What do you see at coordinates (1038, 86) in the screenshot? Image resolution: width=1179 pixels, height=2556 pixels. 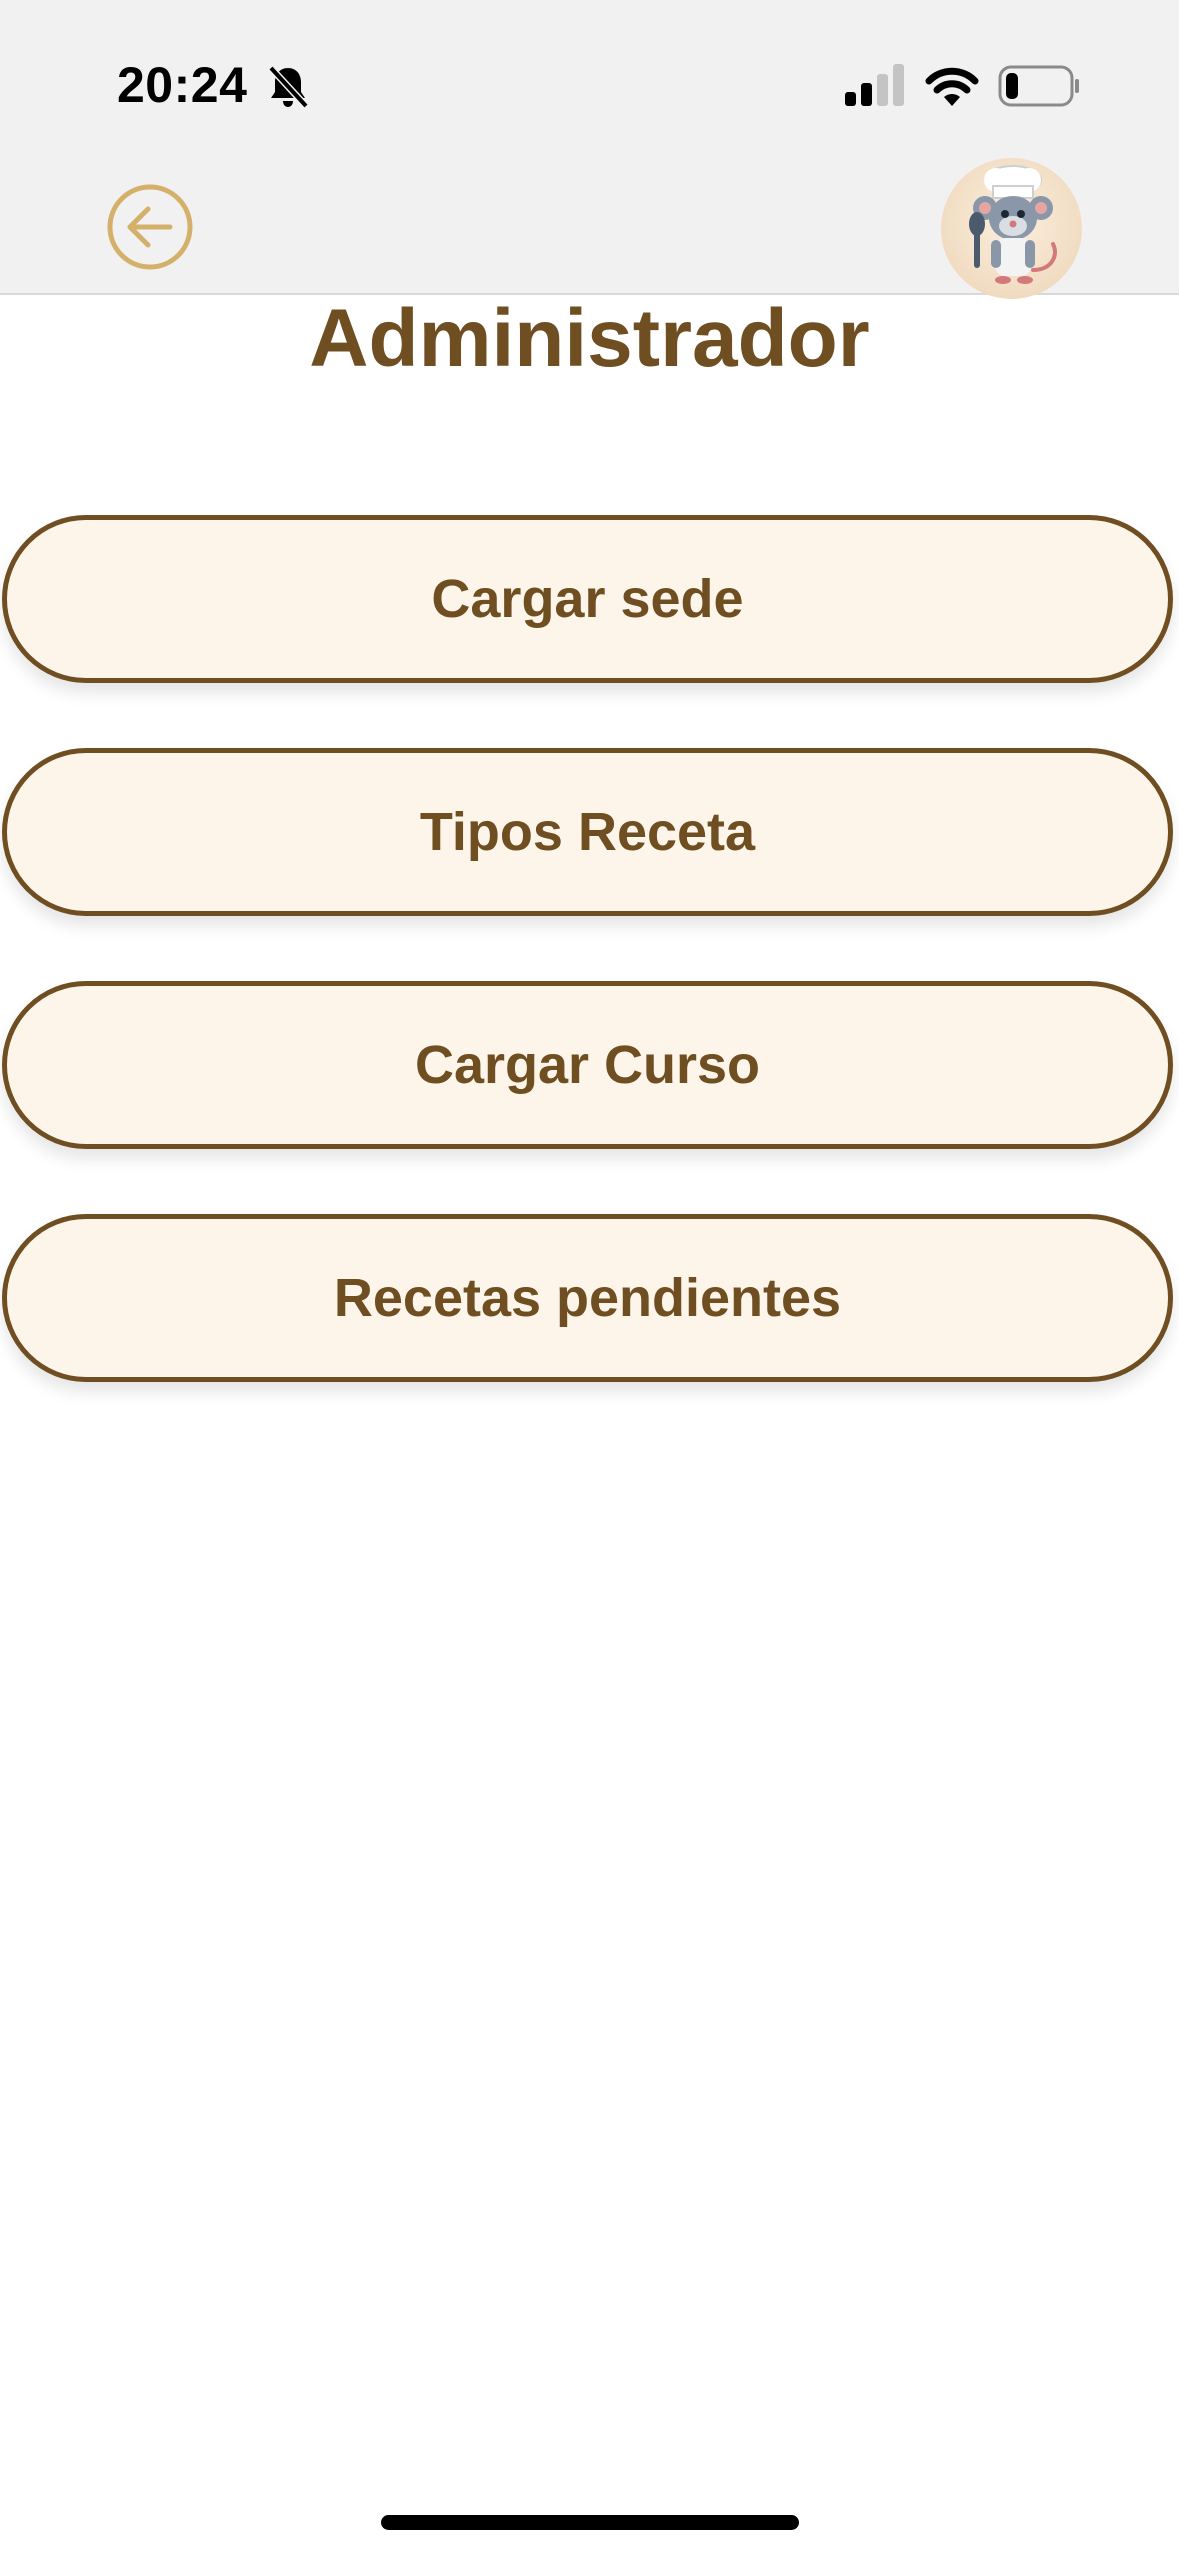 I see `battery-low-icon` at bounding box center [1038, 86].